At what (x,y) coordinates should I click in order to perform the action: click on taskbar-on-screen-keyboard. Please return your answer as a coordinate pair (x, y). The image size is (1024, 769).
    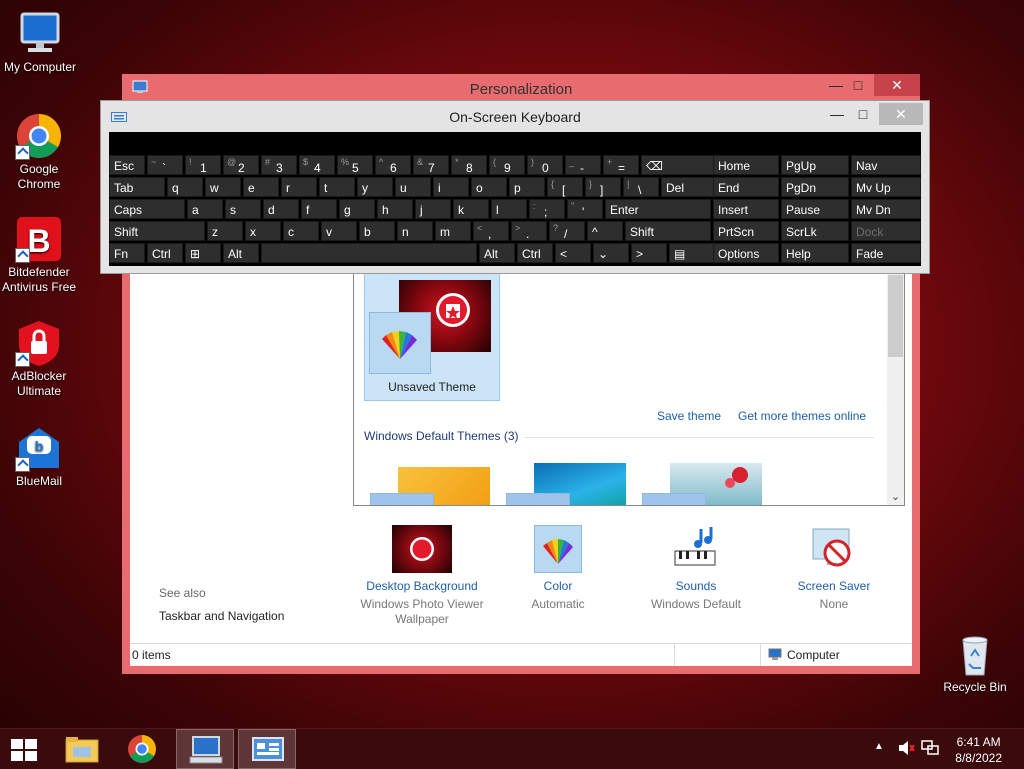
    Looking at the image, I should click on (205, 749).